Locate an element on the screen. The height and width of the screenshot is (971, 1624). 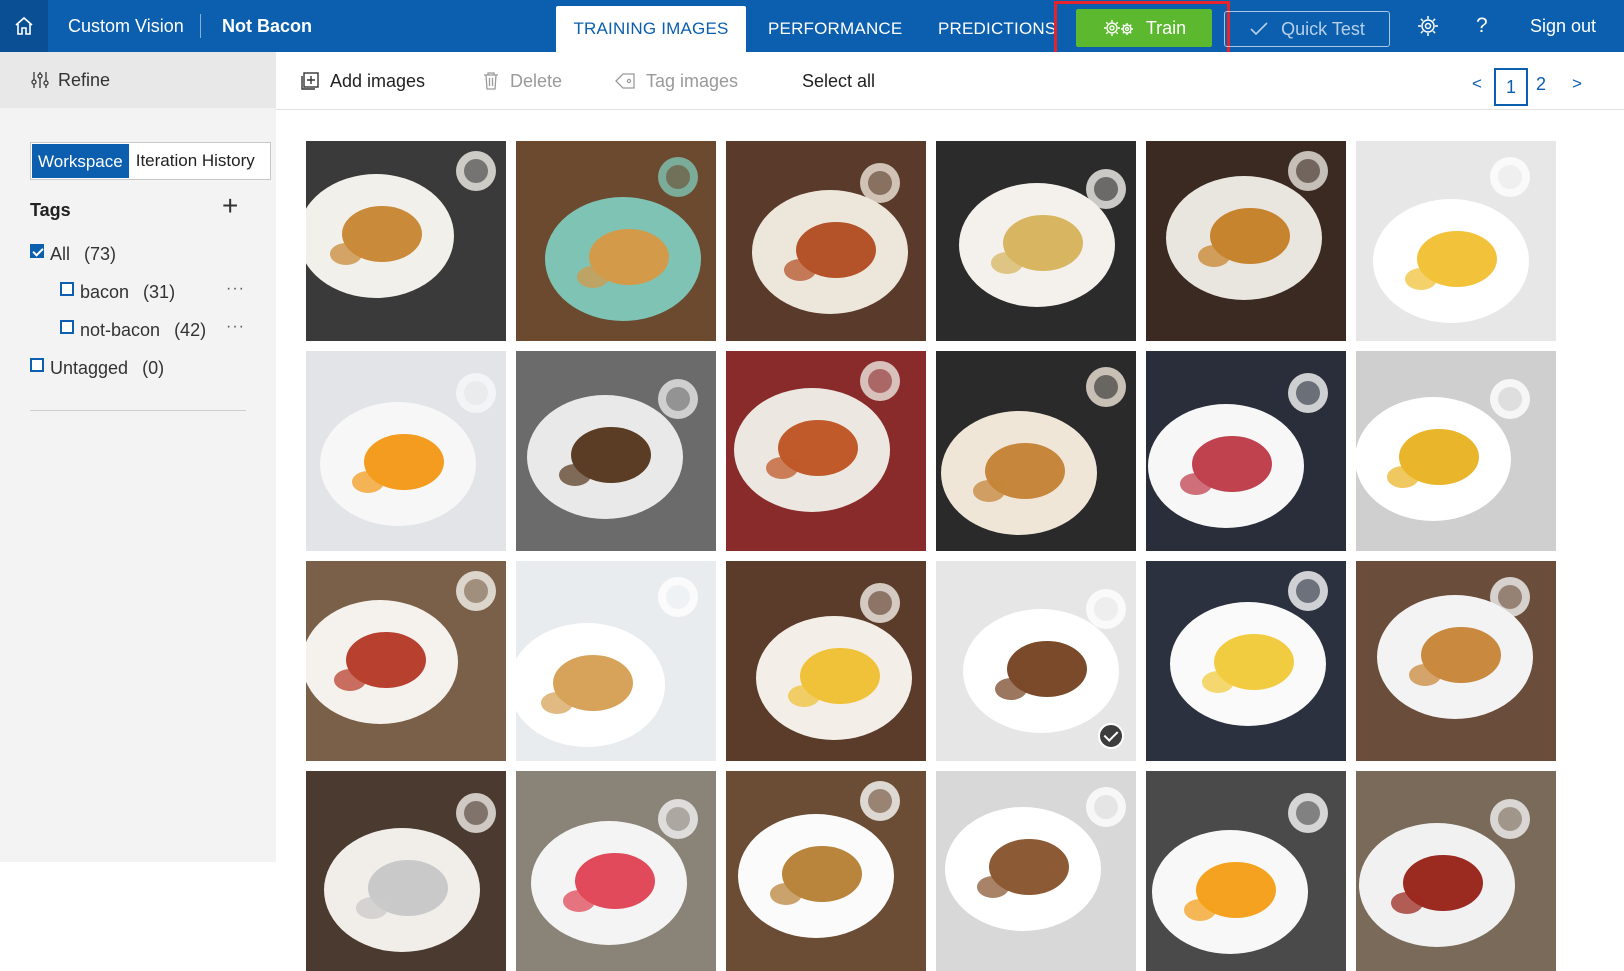
tag-label: bacon is located at coordinates (105, 292).